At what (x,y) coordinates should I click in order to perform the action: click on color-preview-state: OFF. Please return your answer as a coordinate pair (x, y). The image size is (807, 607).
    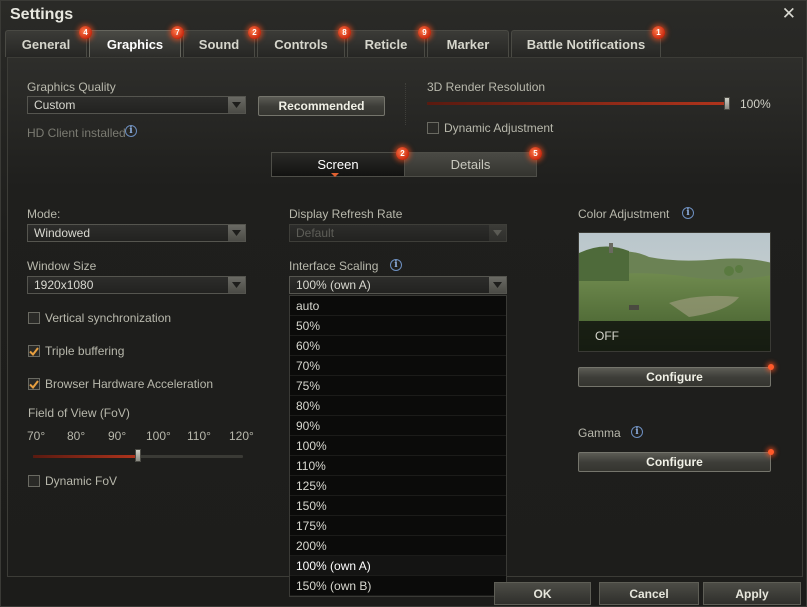
    Looking at the image, I should click on (674, 336).